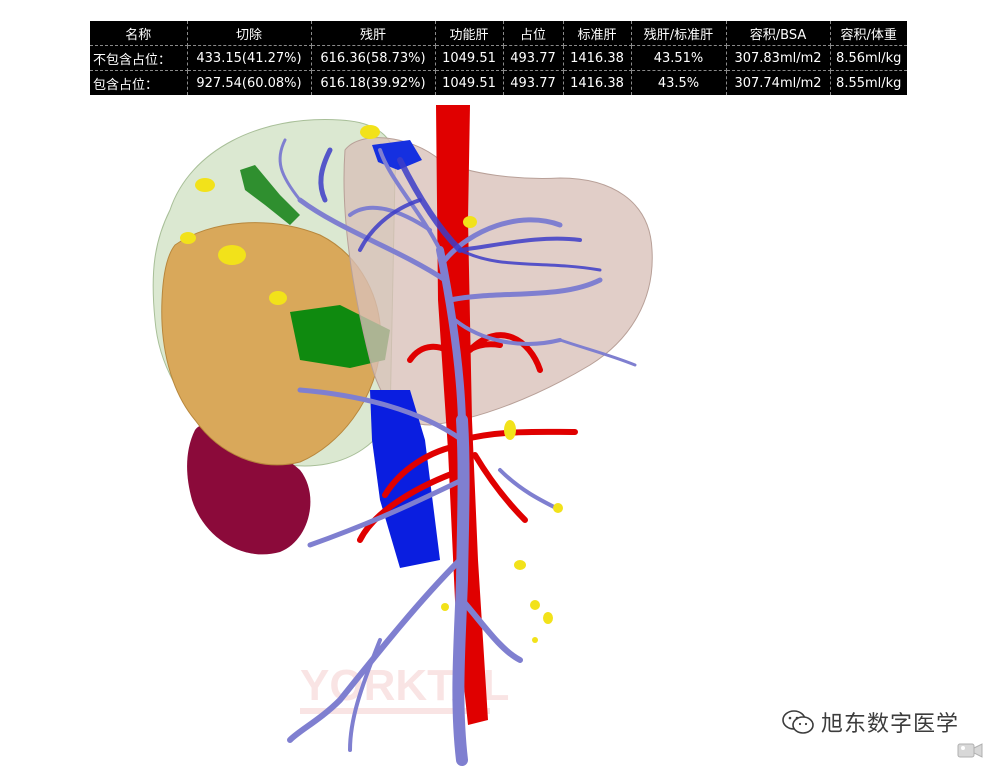 Image resolution: width=989 pixels, height=767 pixels. I want to click on table-cell: 307.83ml/m2, so click(778, 58).